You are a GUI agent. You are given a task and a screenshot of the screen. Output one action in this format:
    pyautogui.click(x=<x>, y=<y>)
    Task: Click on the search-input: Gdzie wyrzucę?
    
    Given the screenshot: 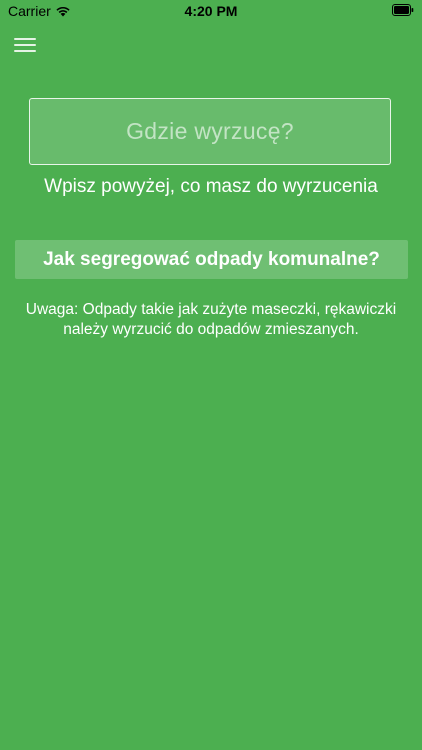 What is the action you would take?
    pyautogui.click(x=210, y=131)
    